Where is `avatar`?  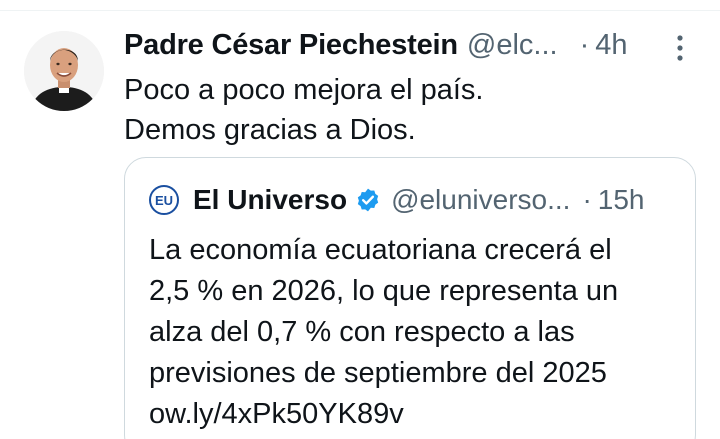 avatar is located at coordinates (64, 71).